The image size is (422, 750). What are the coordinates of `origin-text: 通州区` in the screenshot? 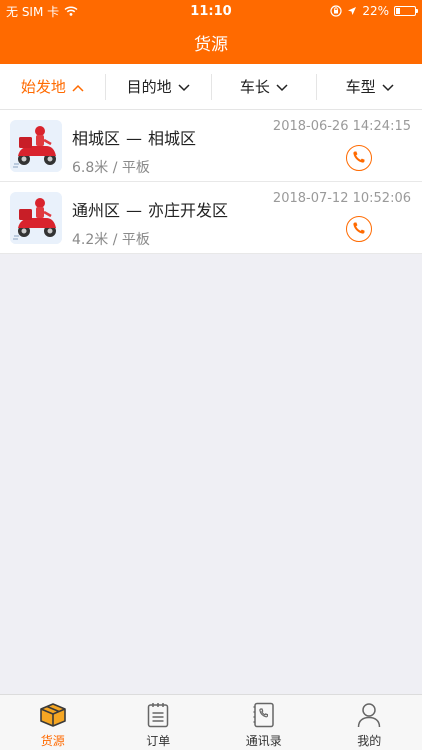 It's located at (96, 210).